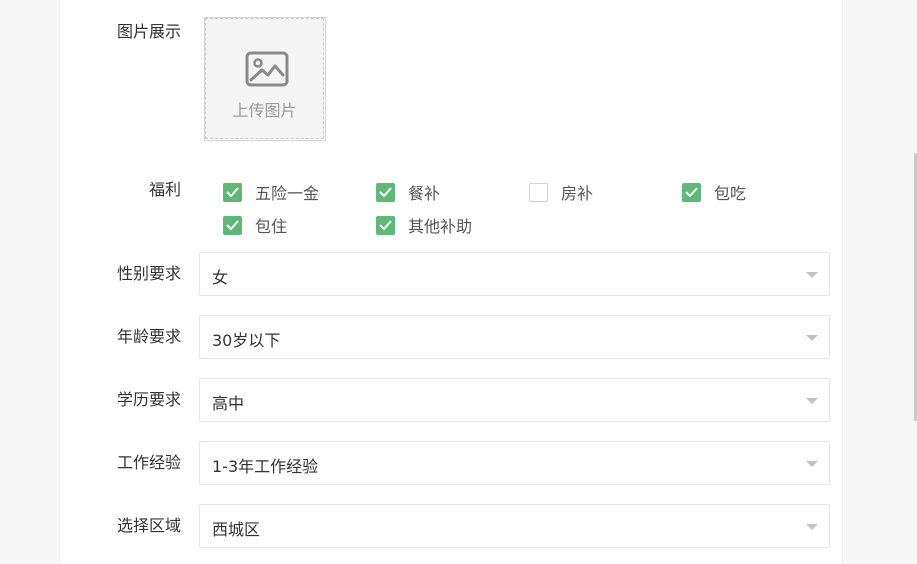 This screenshot has height=564, width=917. Describe the element at coordinates (424, 193) in the screenshot. I see `checkbox-label: 餐补` at that location.